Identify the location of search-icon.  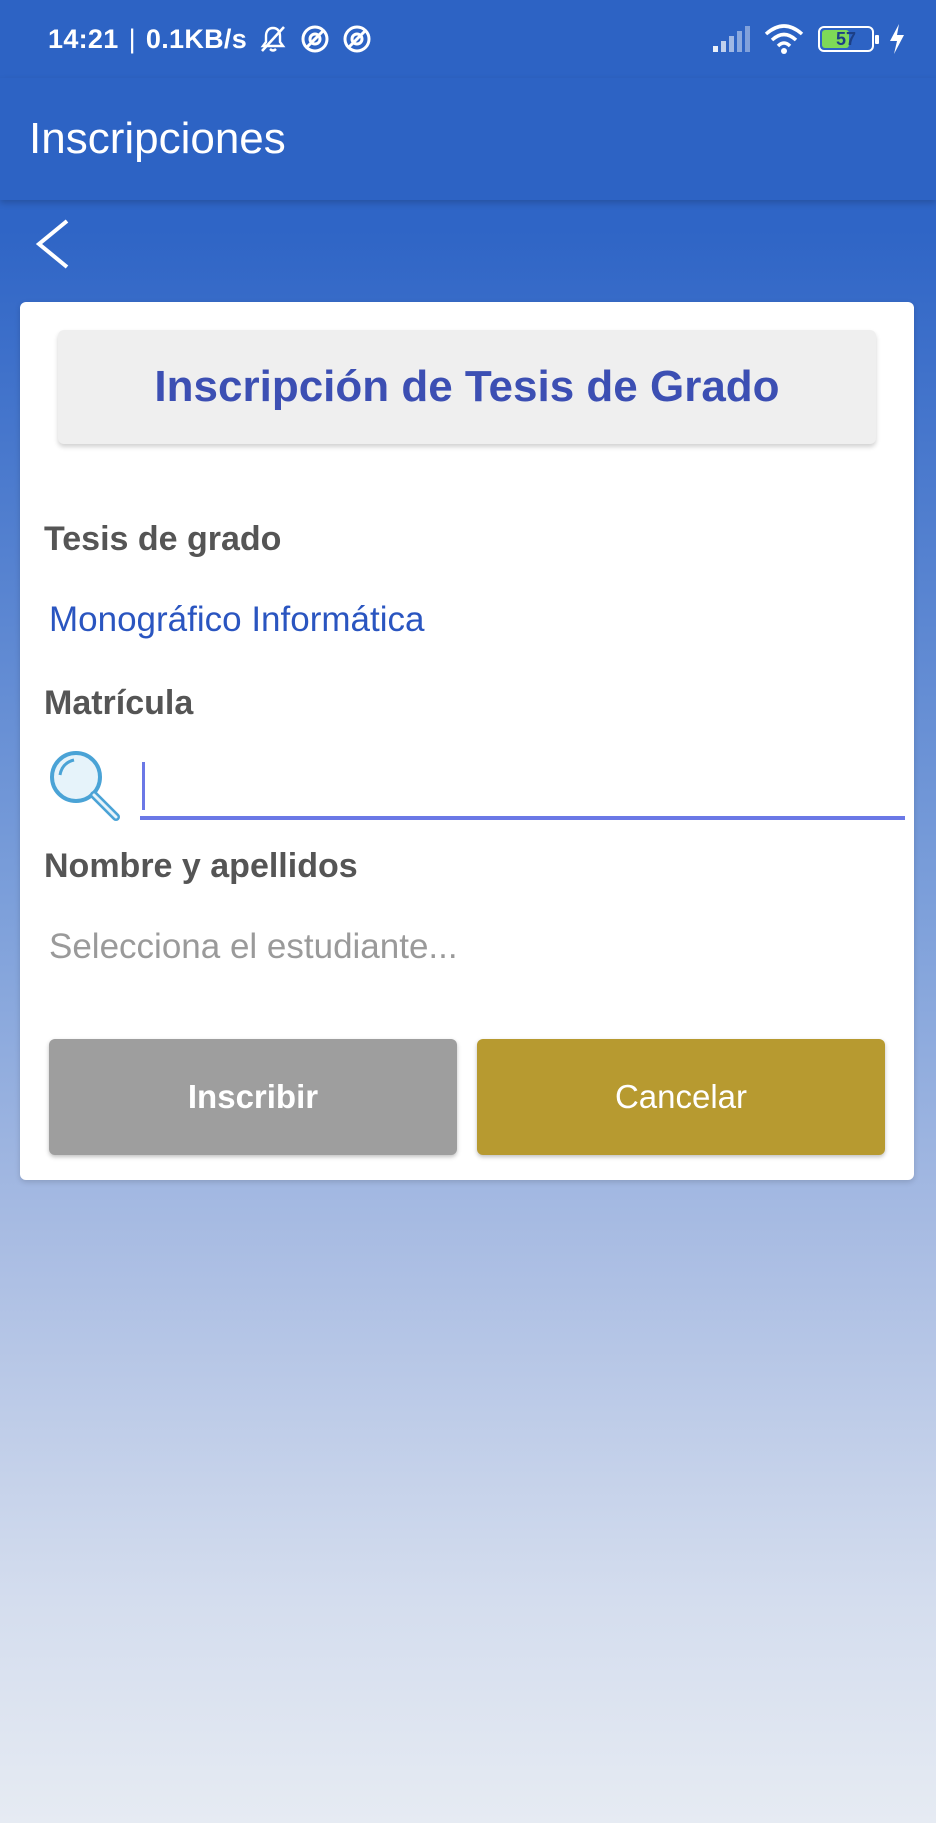
(85, 786).